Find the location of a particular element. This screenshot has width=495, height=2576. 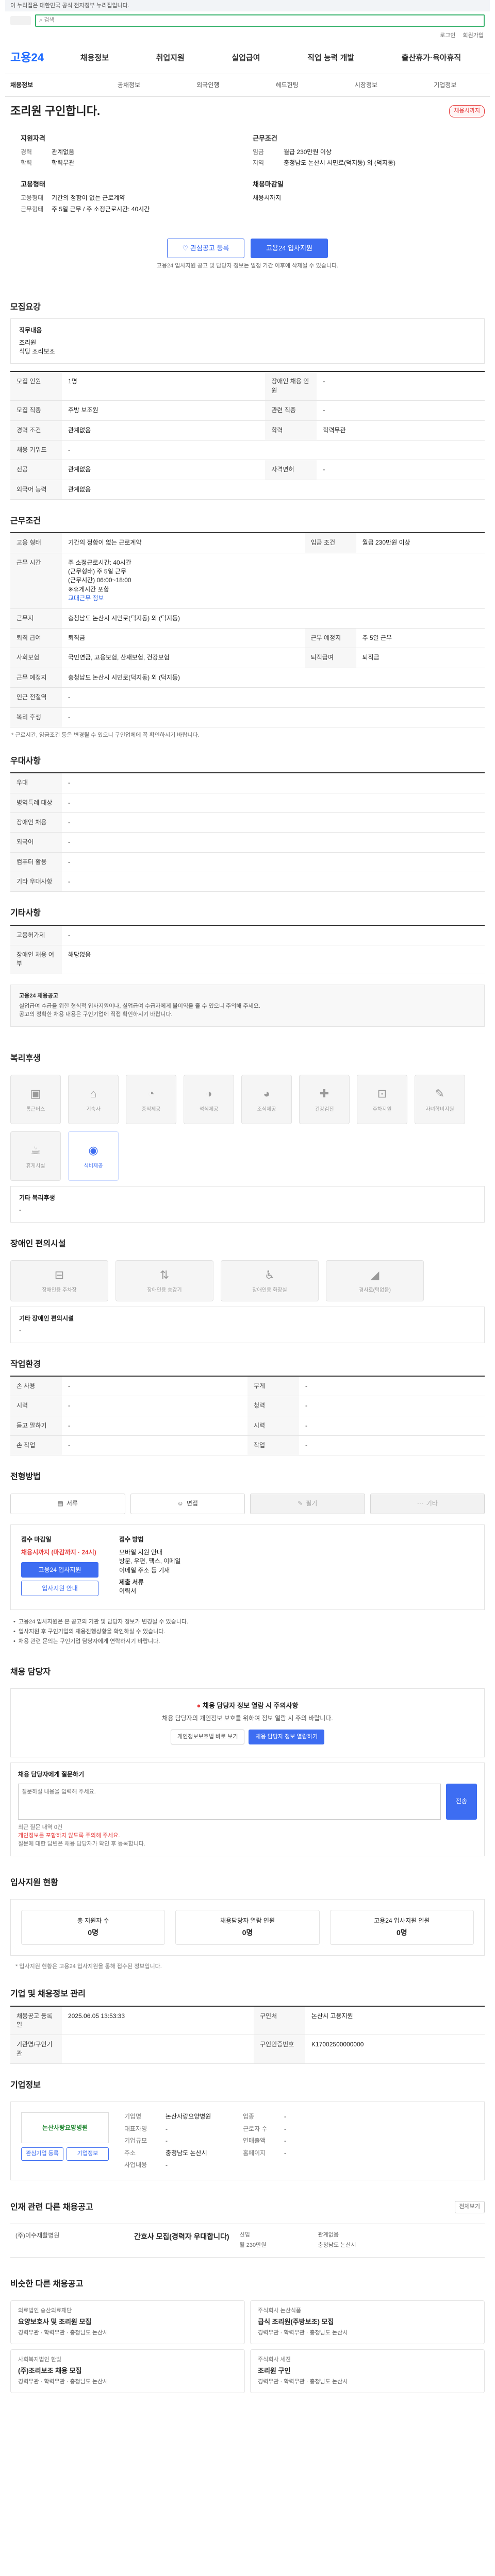

row-label: 퇴직 급여 is located at coordinates (36, 638).